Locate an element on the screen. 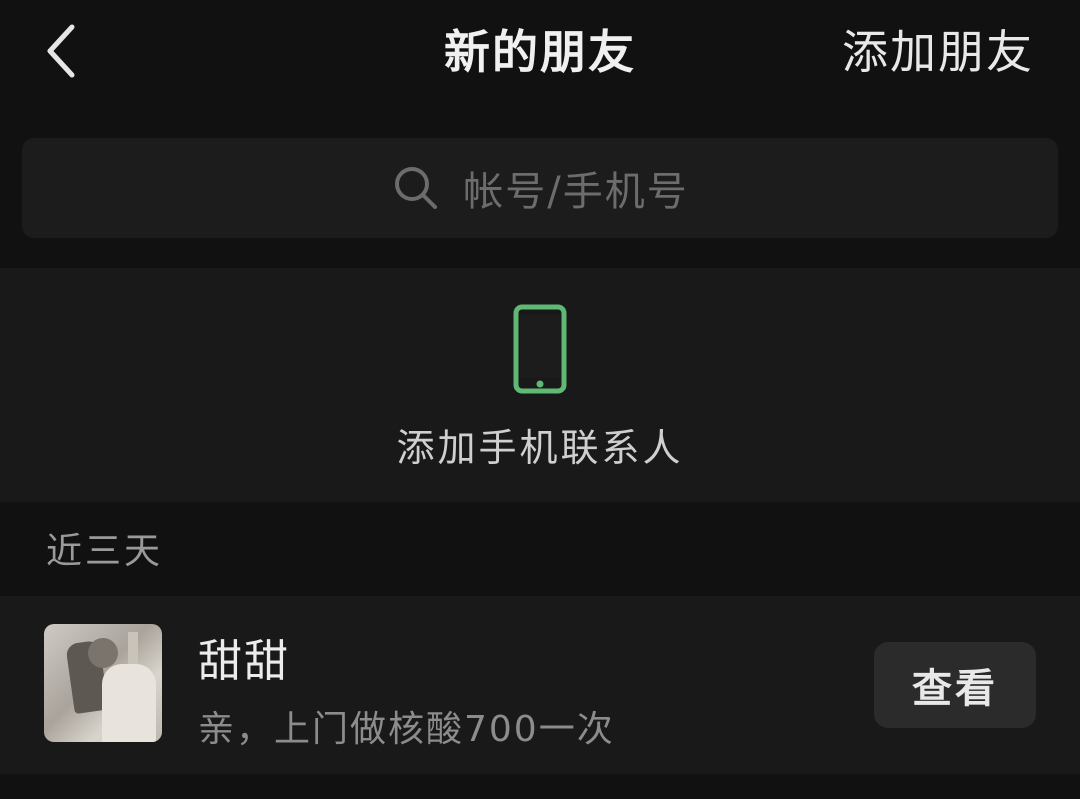  chevron-left-icon is located at coordinates (62, 53).